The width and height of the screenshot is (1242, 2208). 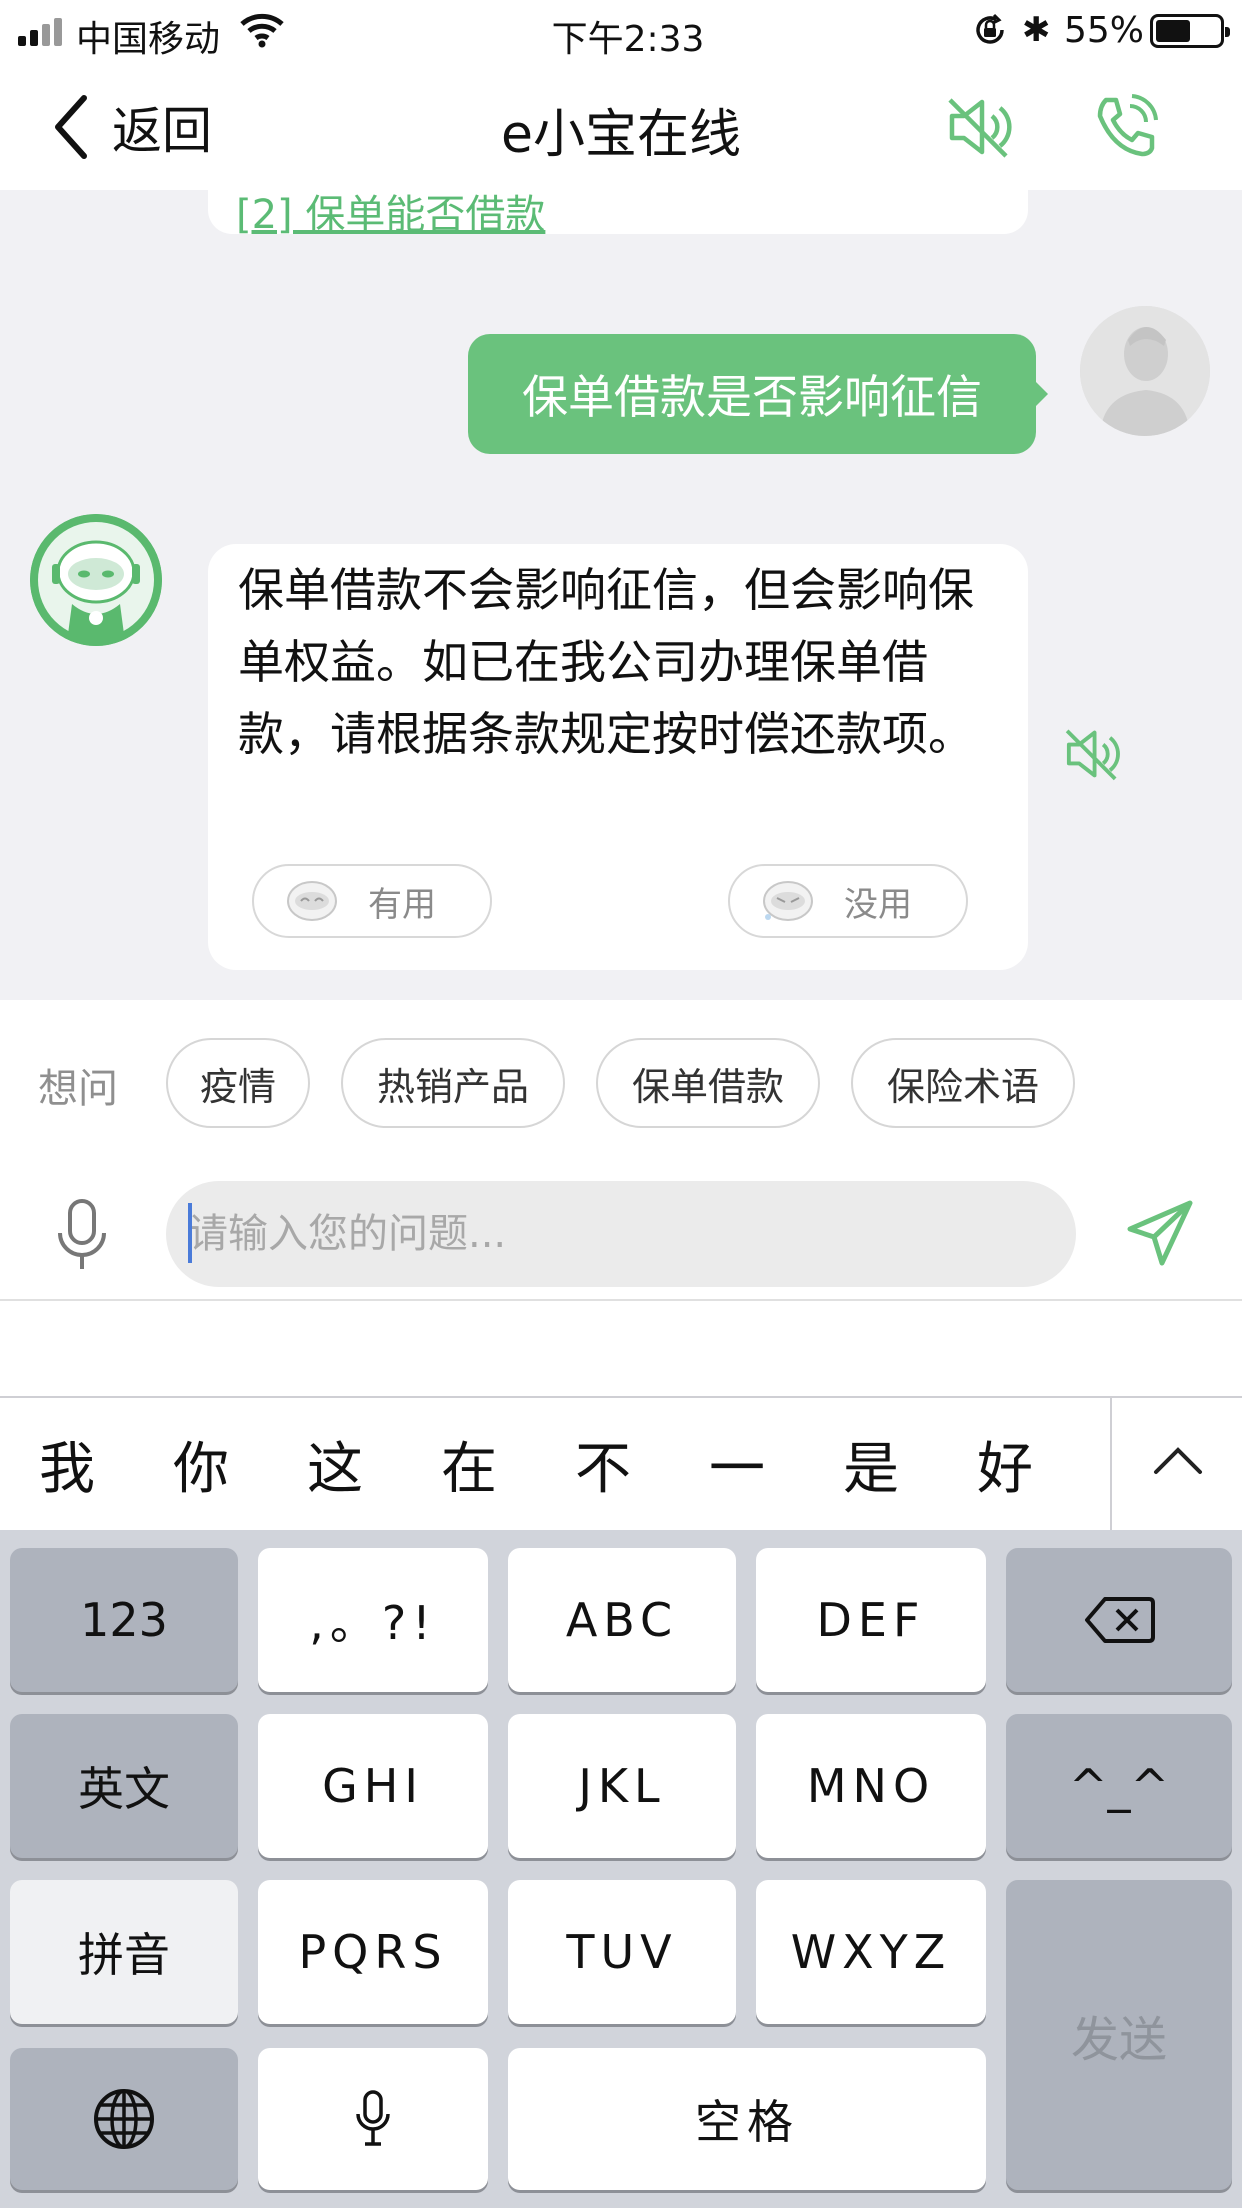 What do you see at coordinates (622, 1620) in the screenshot?
I see `key-abc: ABC` at bounding box center [622, 1620].